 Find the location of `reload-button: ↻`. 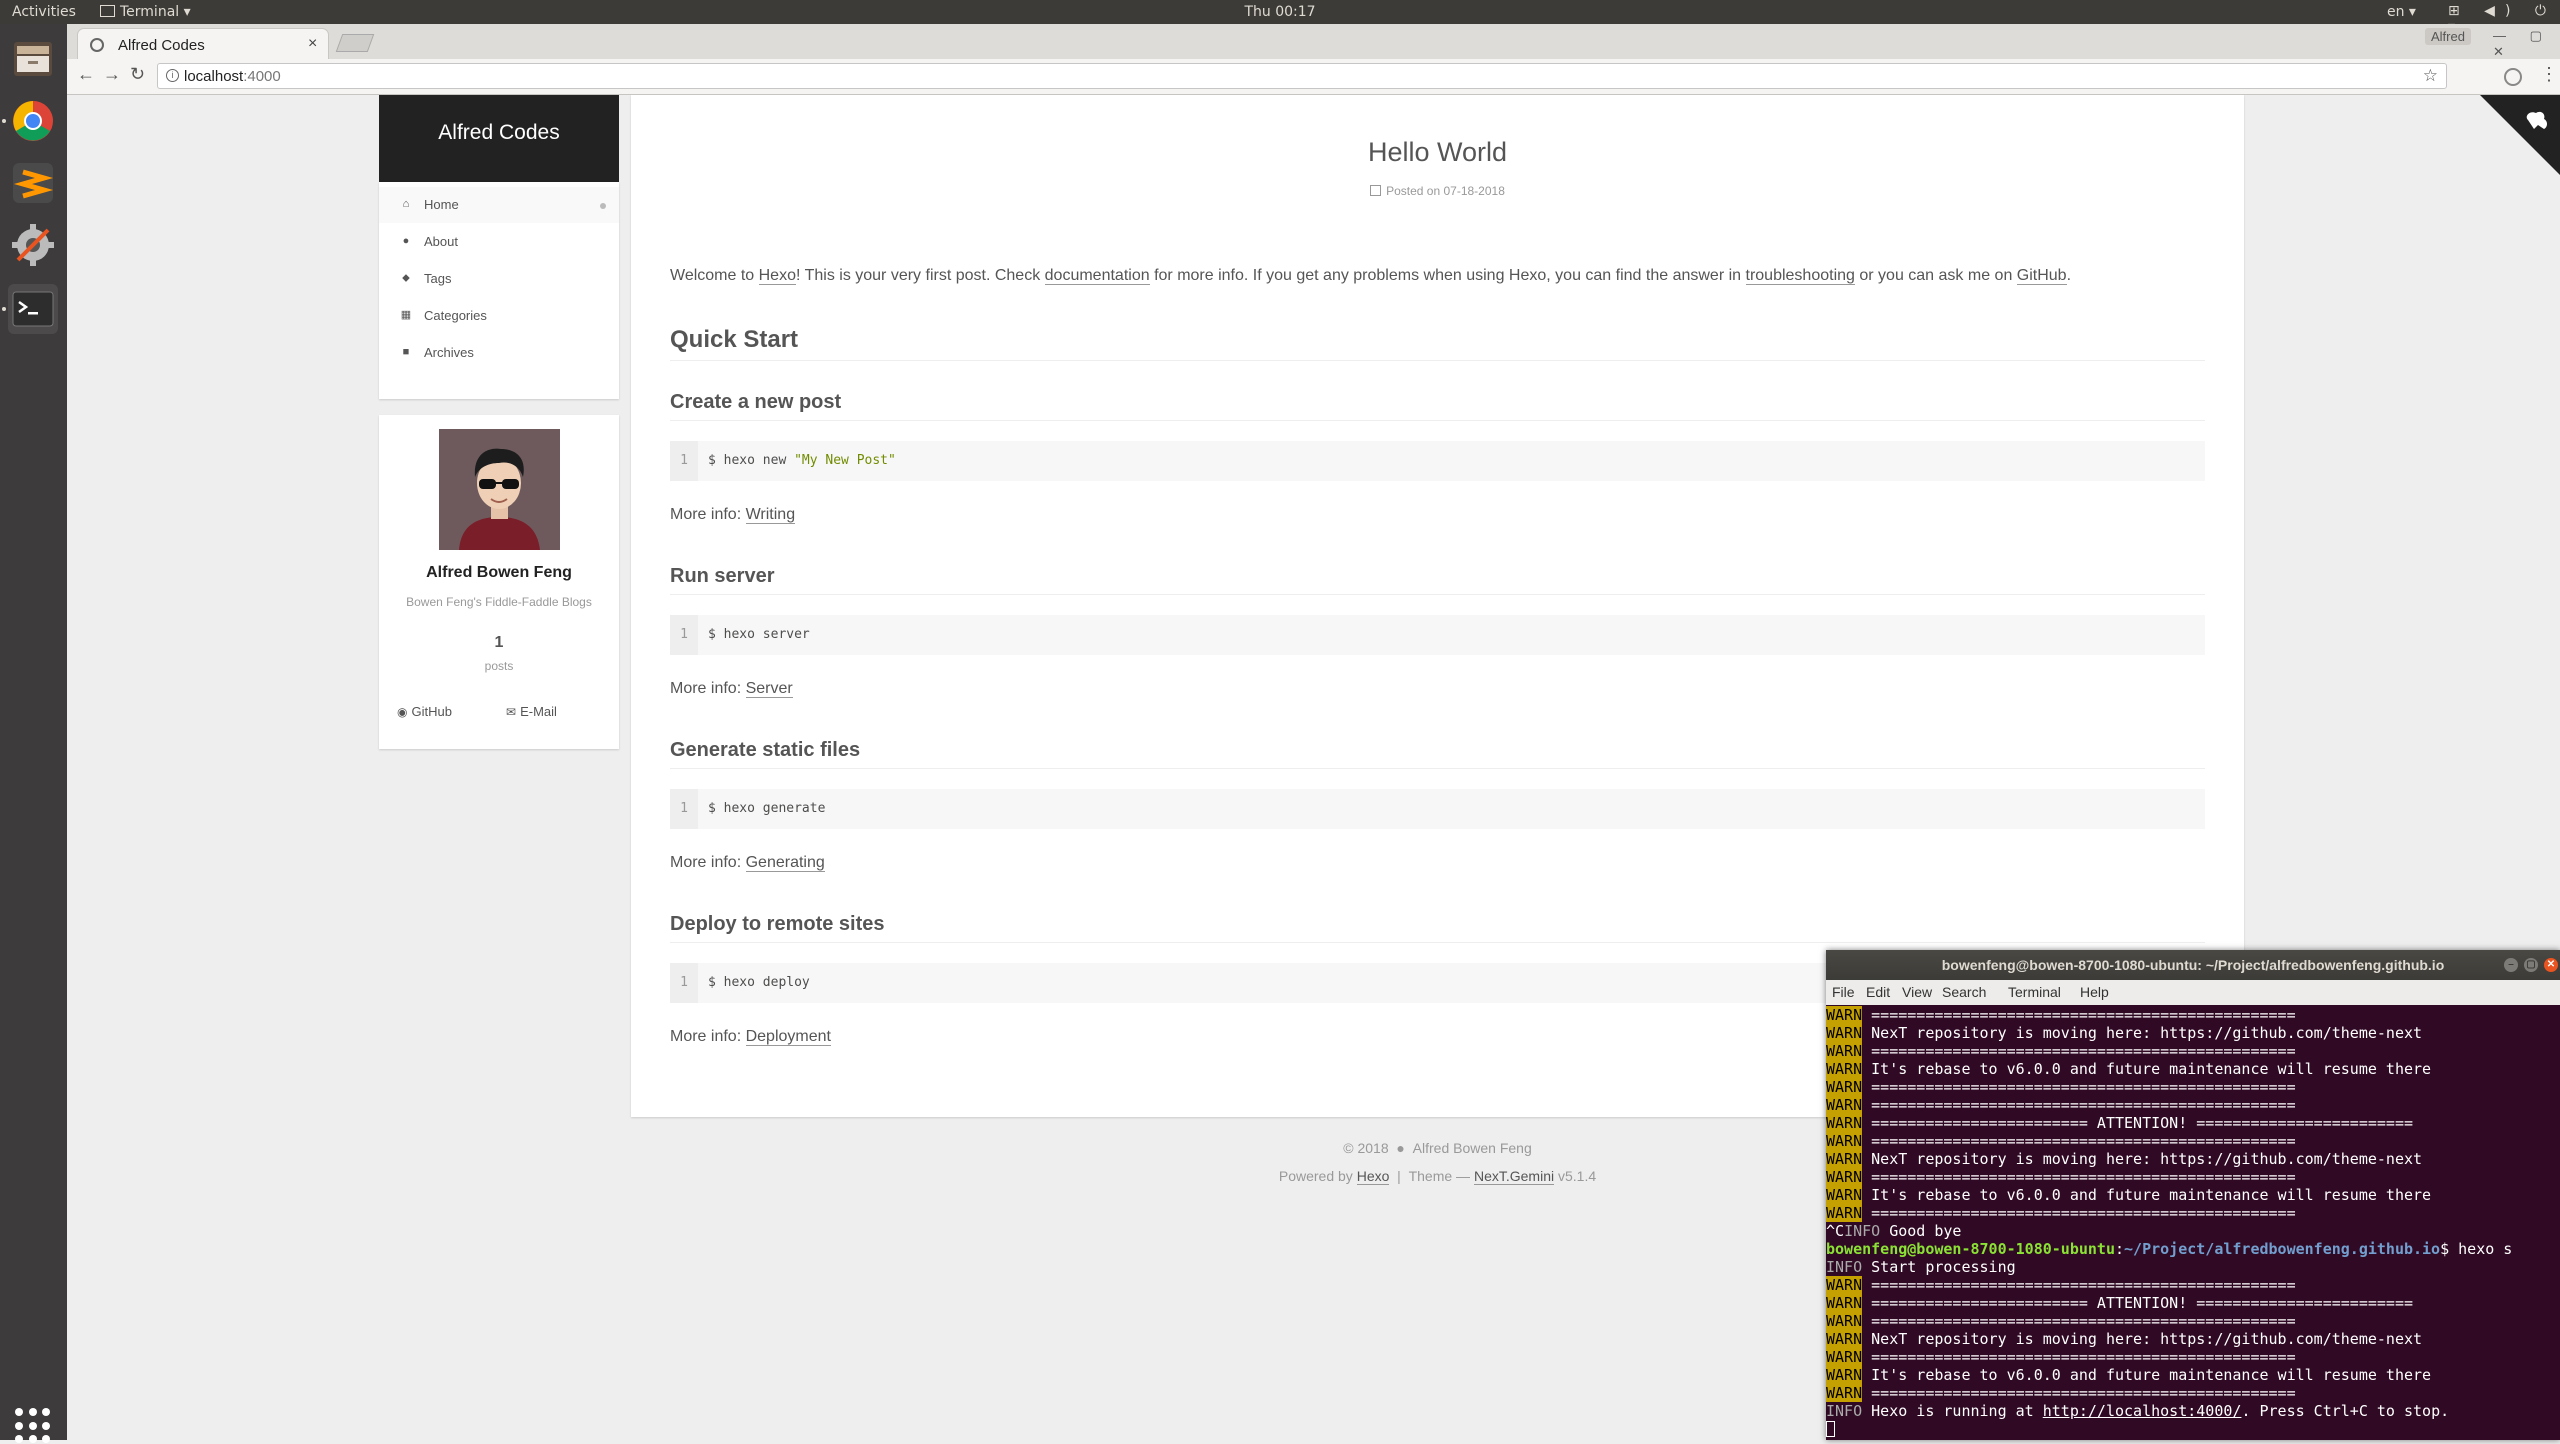

reload-button: ↻ is located at coordinates (137, 74).